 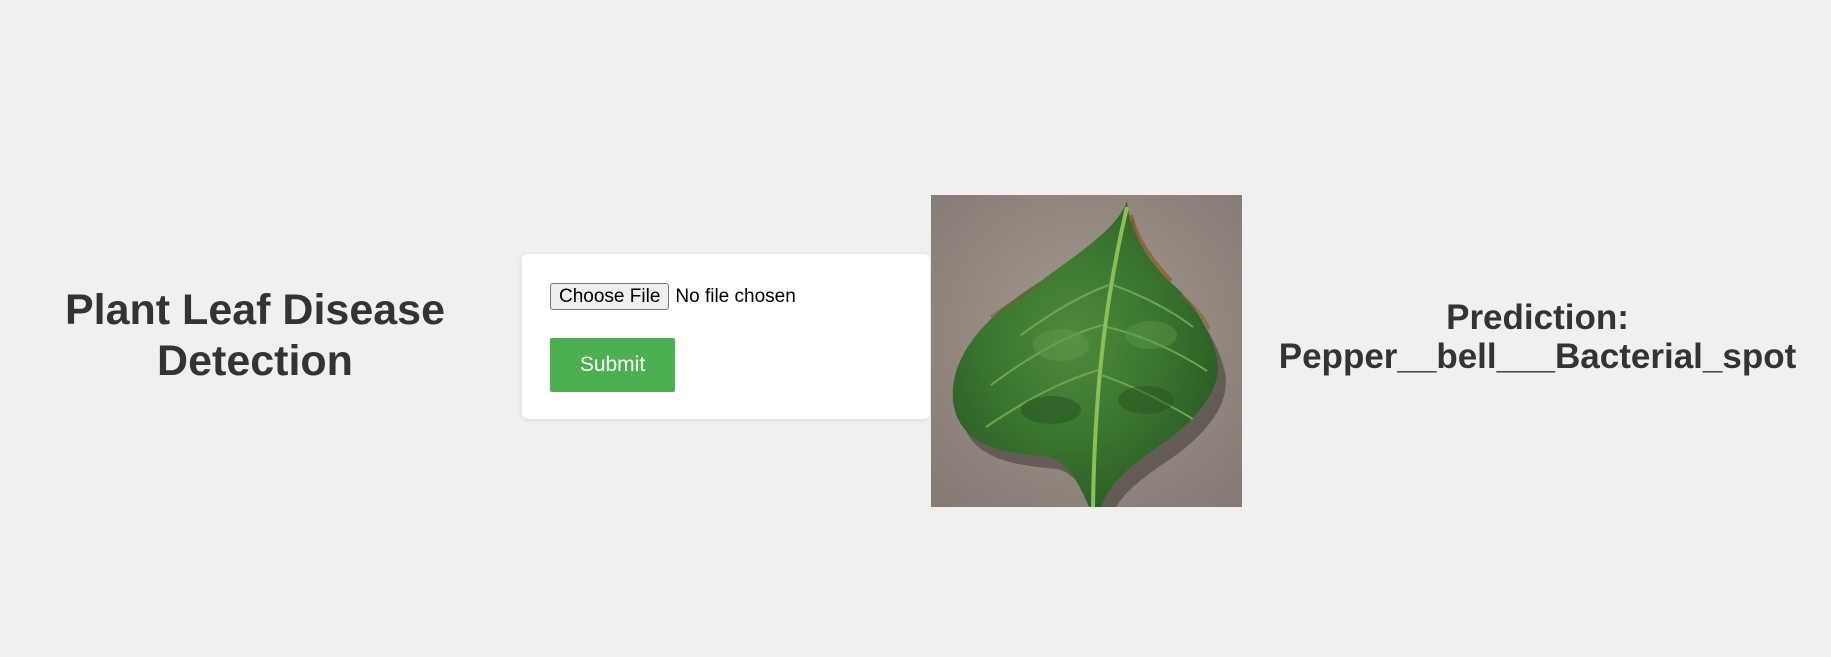 What do you see at coordinates (735, 296) in the screenshot?
I see `file-status-text: No file chosen` at bounding box center [735, 296].